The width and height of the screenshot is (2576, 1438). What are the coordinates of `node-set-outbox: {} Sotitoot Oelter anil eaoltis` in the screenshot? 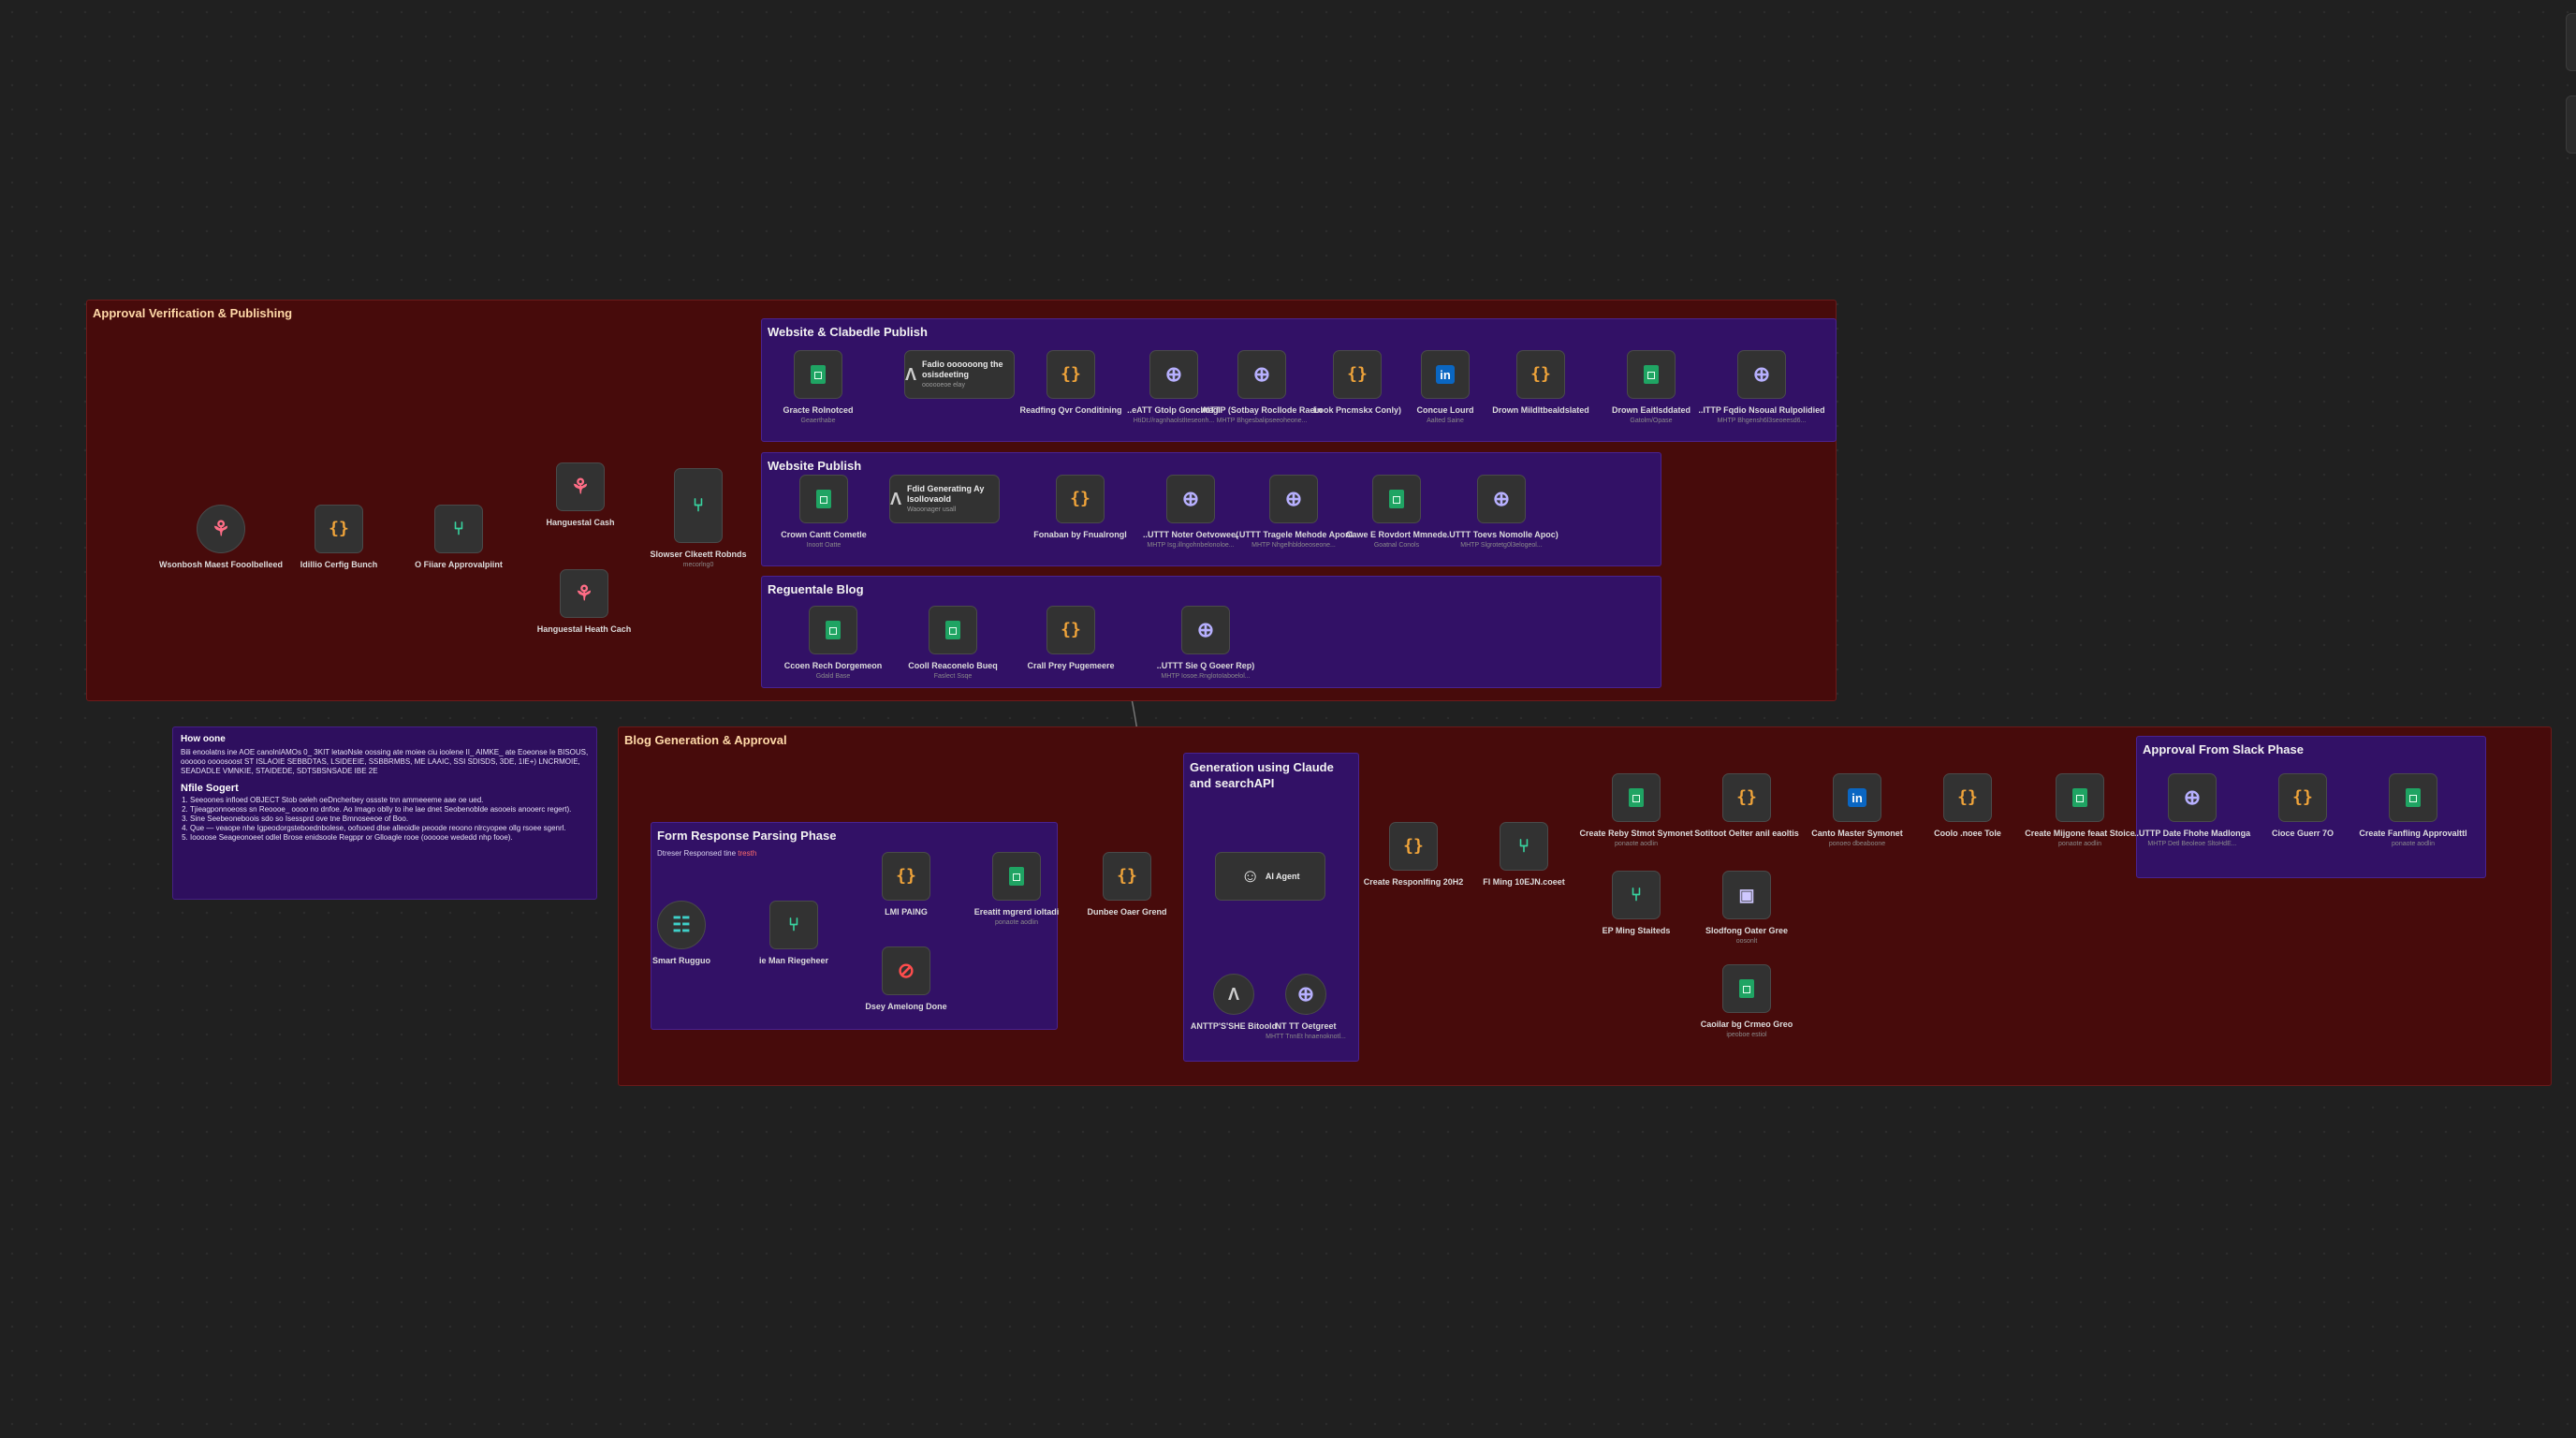 It's located at (1746, 805).